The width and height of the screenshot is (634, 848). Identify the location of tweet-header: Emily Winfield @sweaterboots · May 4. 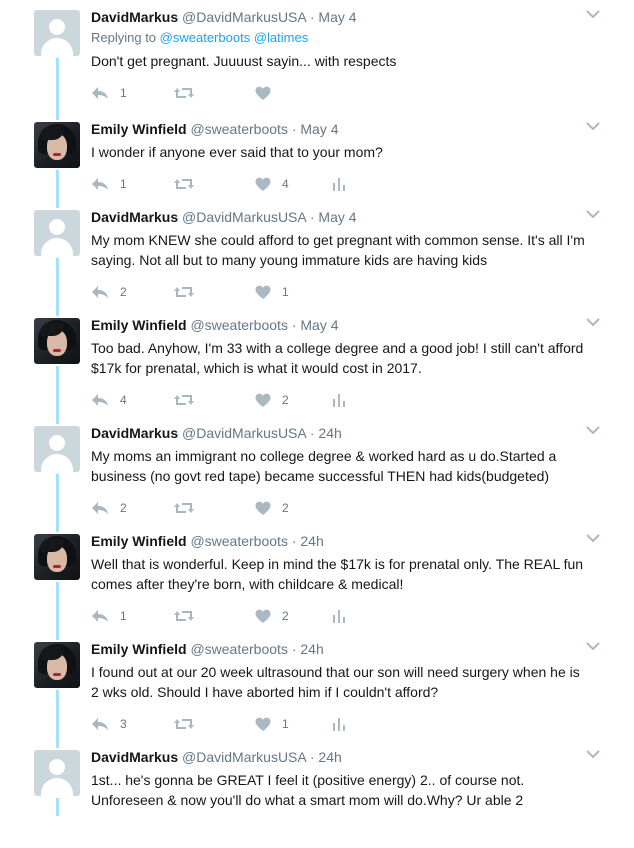
(215, 325).